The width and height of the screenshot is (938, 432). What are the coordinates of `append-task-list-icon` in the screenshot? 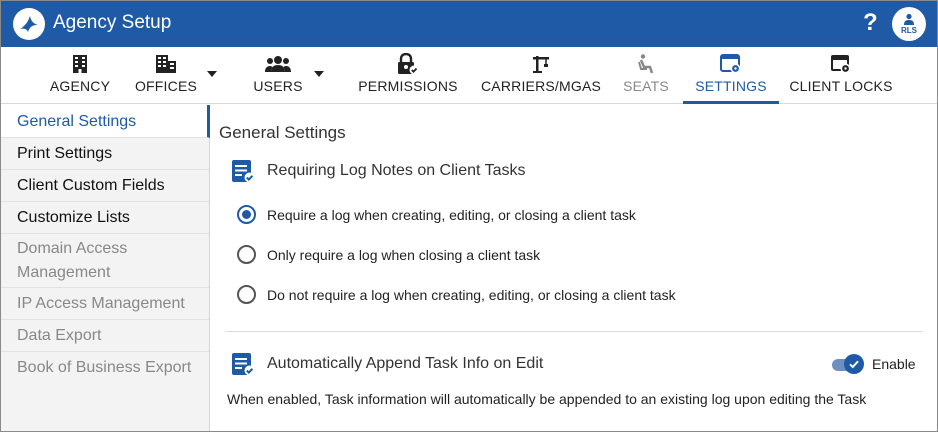 It's located at (243, 364).